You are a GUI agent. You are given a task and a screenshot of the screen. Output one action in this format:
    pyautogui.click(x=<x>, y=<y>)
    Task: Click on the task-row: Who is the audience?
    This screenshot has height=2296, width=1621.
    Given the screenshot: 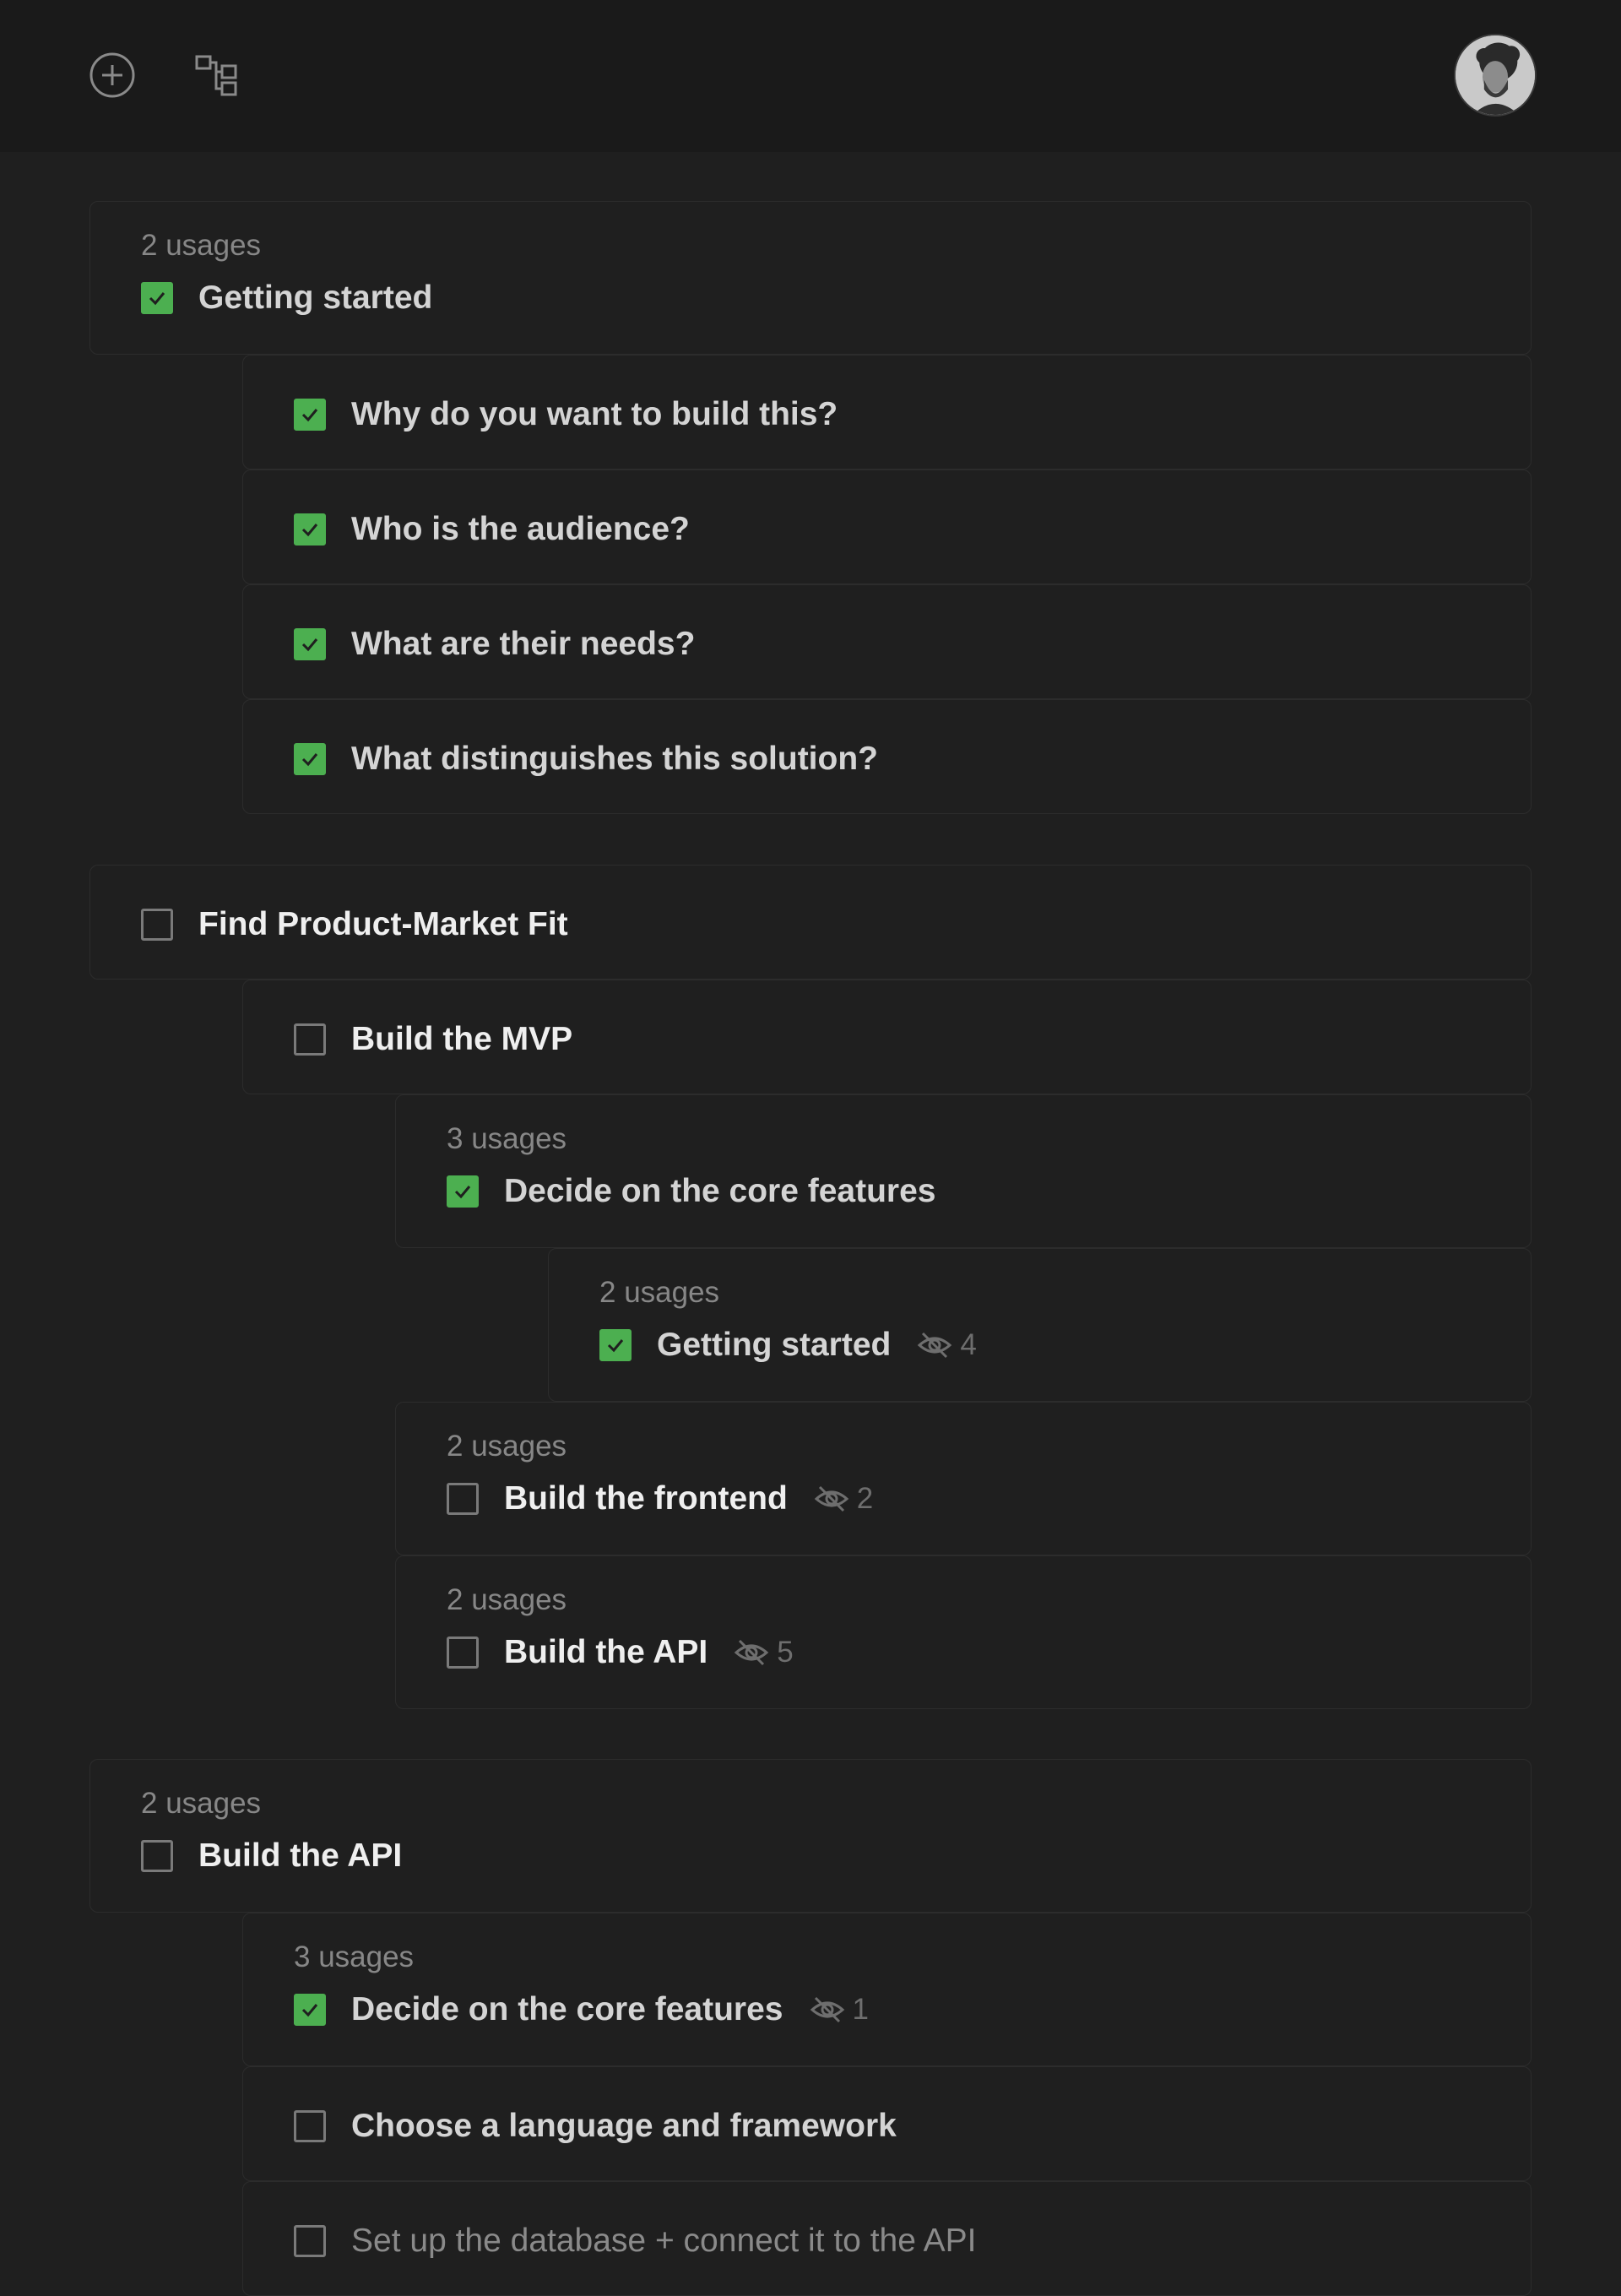 What is the action you would take?
    pyautogui.click(x=492, y=529)
    